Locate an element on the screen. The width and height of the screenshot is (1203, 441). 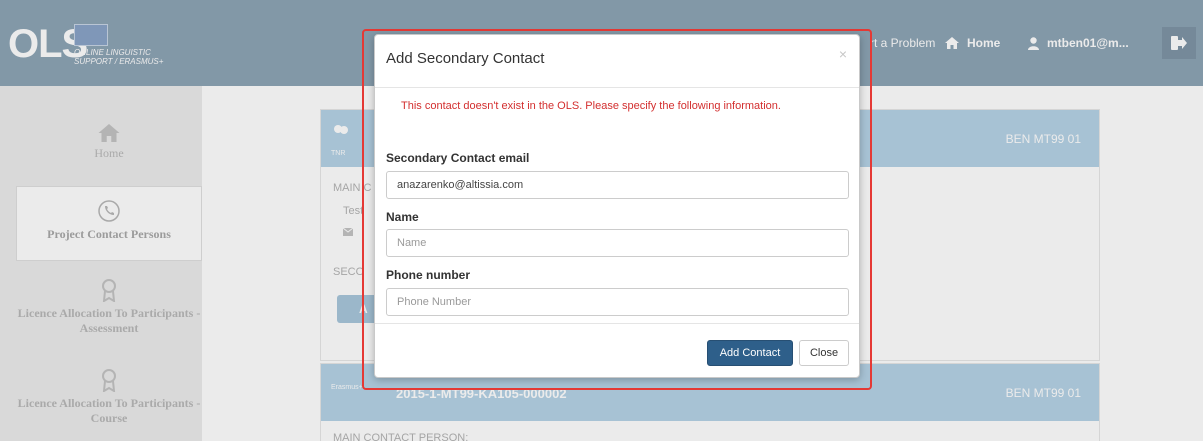
close-icon: × is located at coordinates (843, 54).